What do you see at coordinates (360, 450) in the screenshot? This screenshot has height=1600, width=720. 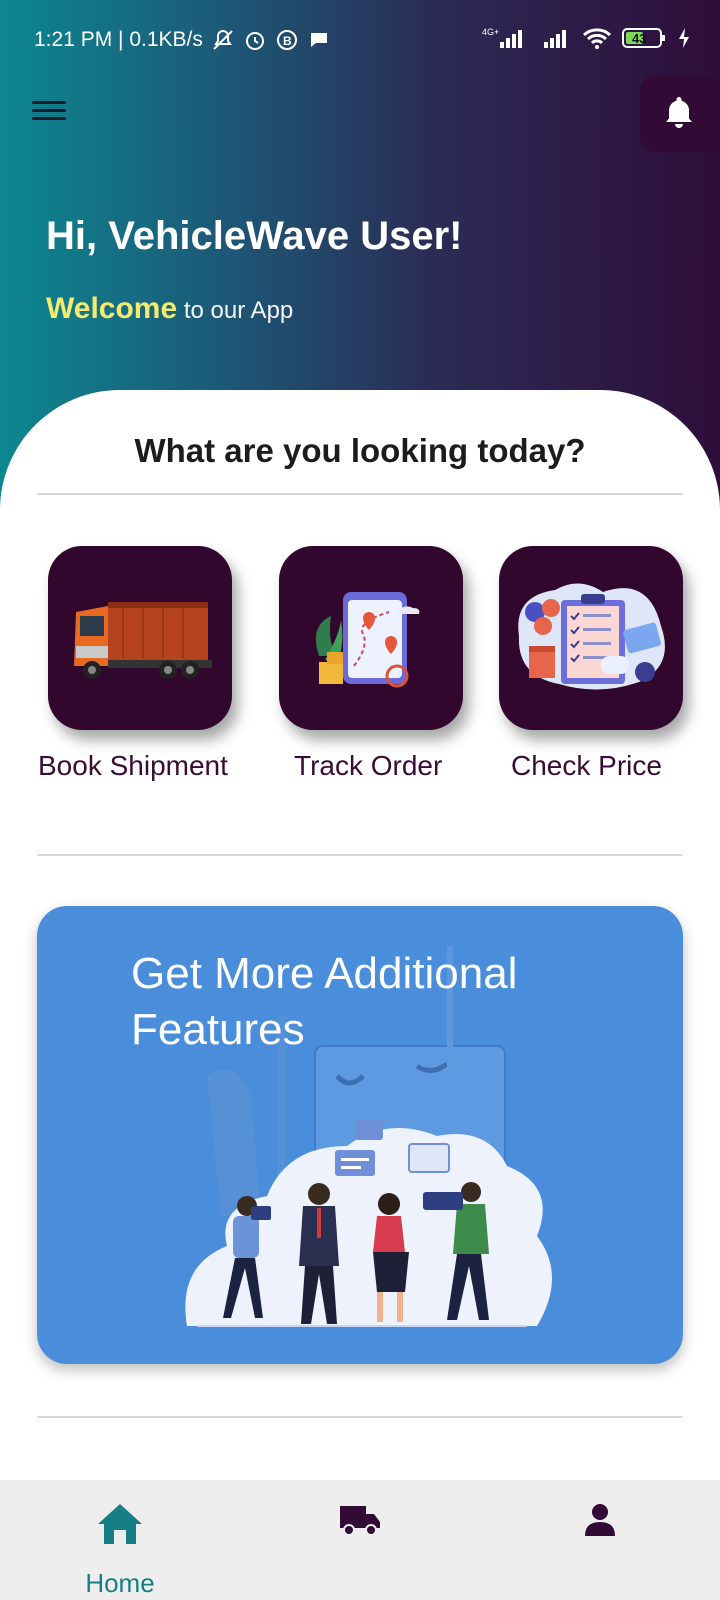 I see `section-title: What are you looking today?` at bounding box center [360, 450].